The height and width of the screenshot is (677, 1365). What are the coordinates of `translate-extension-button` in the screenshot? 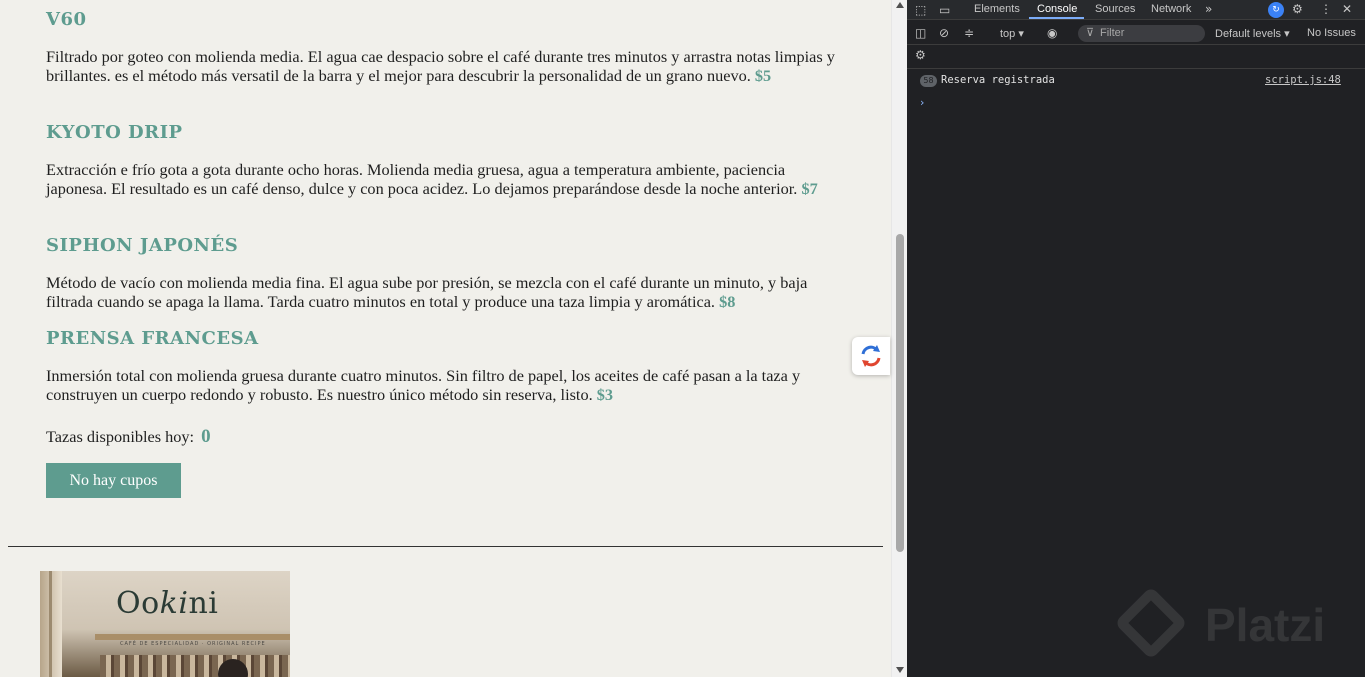 It's located at (871, 356).